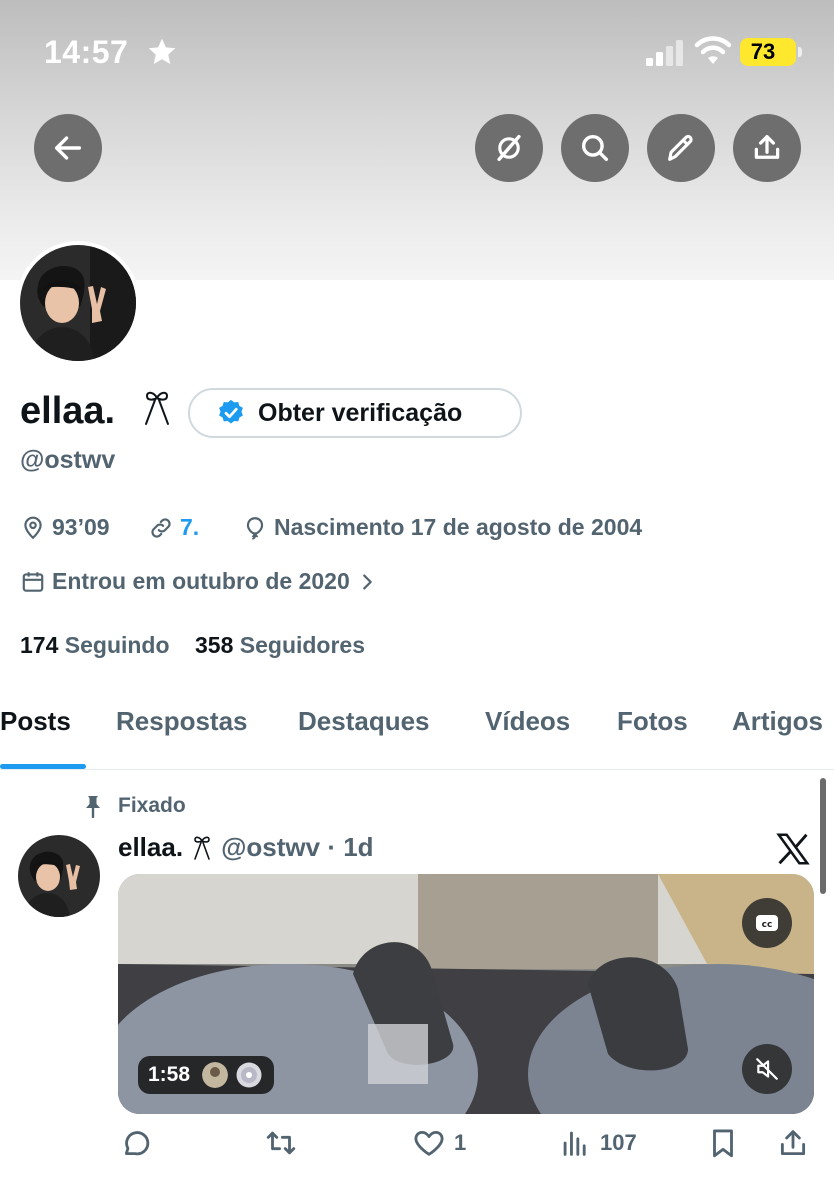 The width and height of the screenshot is (834, 1200). Describe the element at coordinates (214, 645) in the screenshot. I see `followers-count: 358` at that location.